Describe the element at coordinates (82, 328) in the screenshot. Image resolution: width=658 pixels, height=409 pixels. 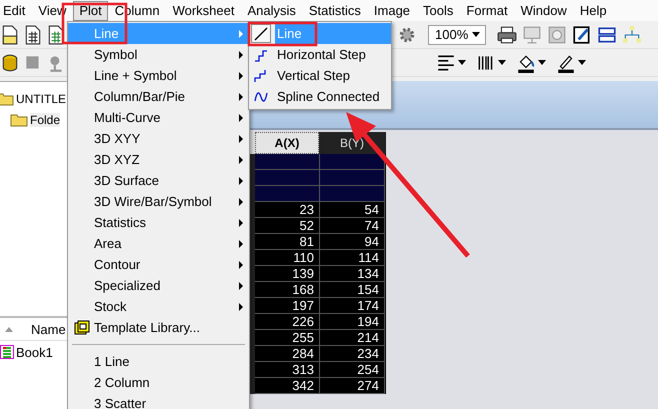
I see `template-library-icon` at that location.